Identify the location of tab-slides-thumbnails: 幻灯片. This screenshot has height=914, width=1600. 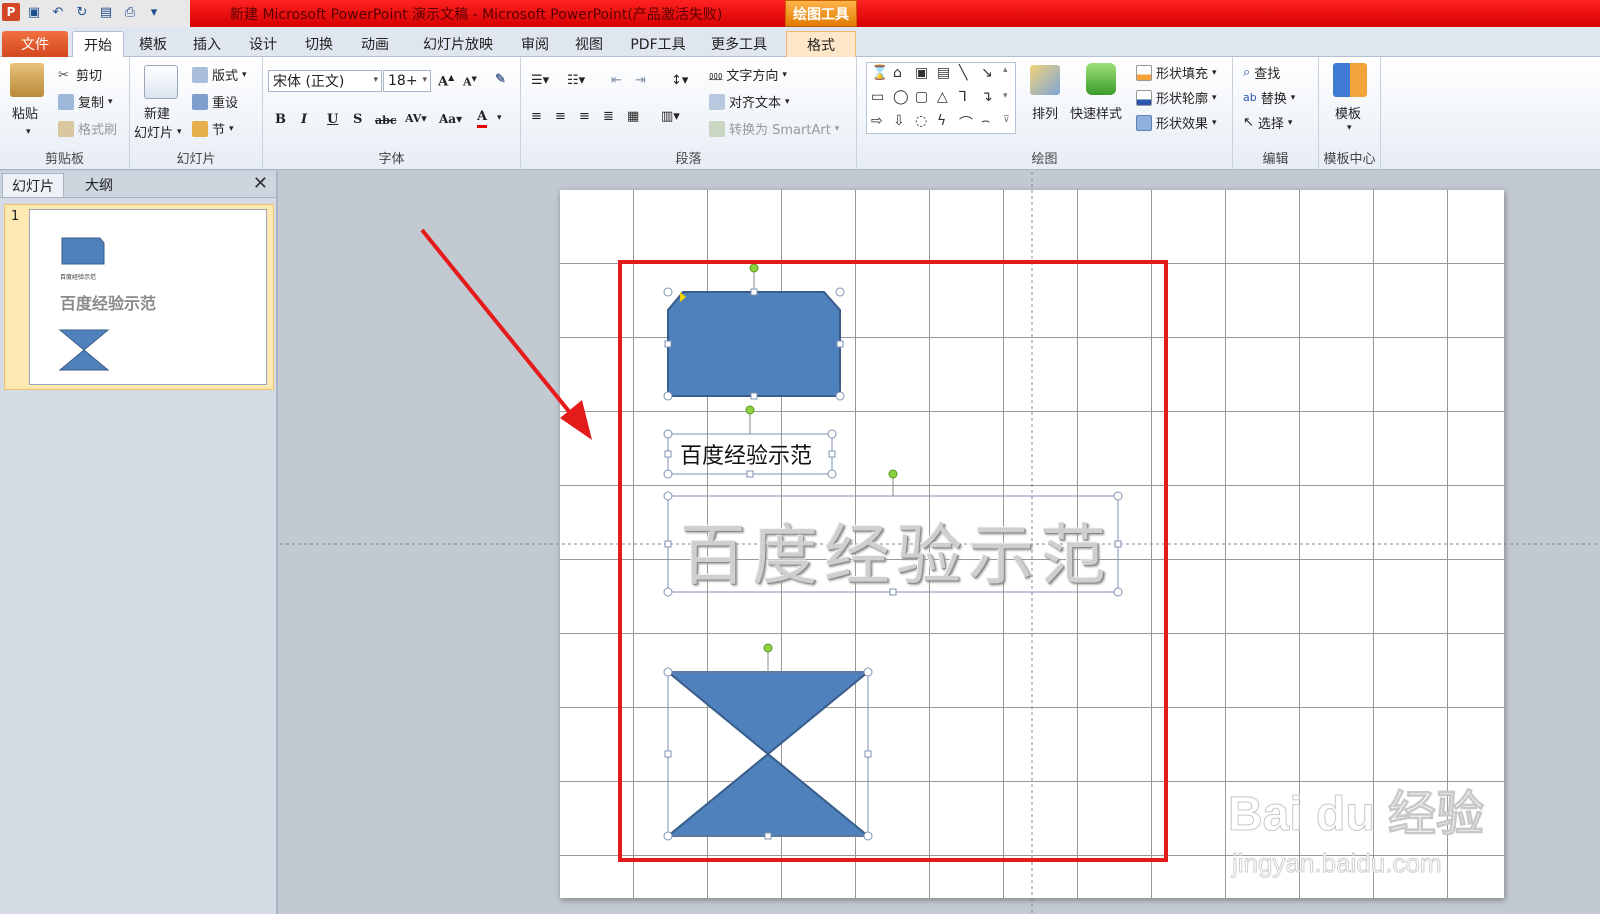
(33, 185).